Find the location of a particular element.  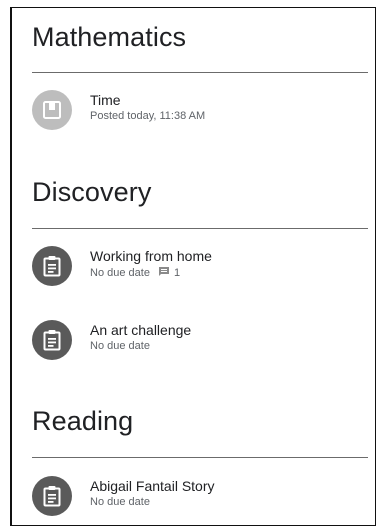

item-title: Time is located at coordinates (105, 100).